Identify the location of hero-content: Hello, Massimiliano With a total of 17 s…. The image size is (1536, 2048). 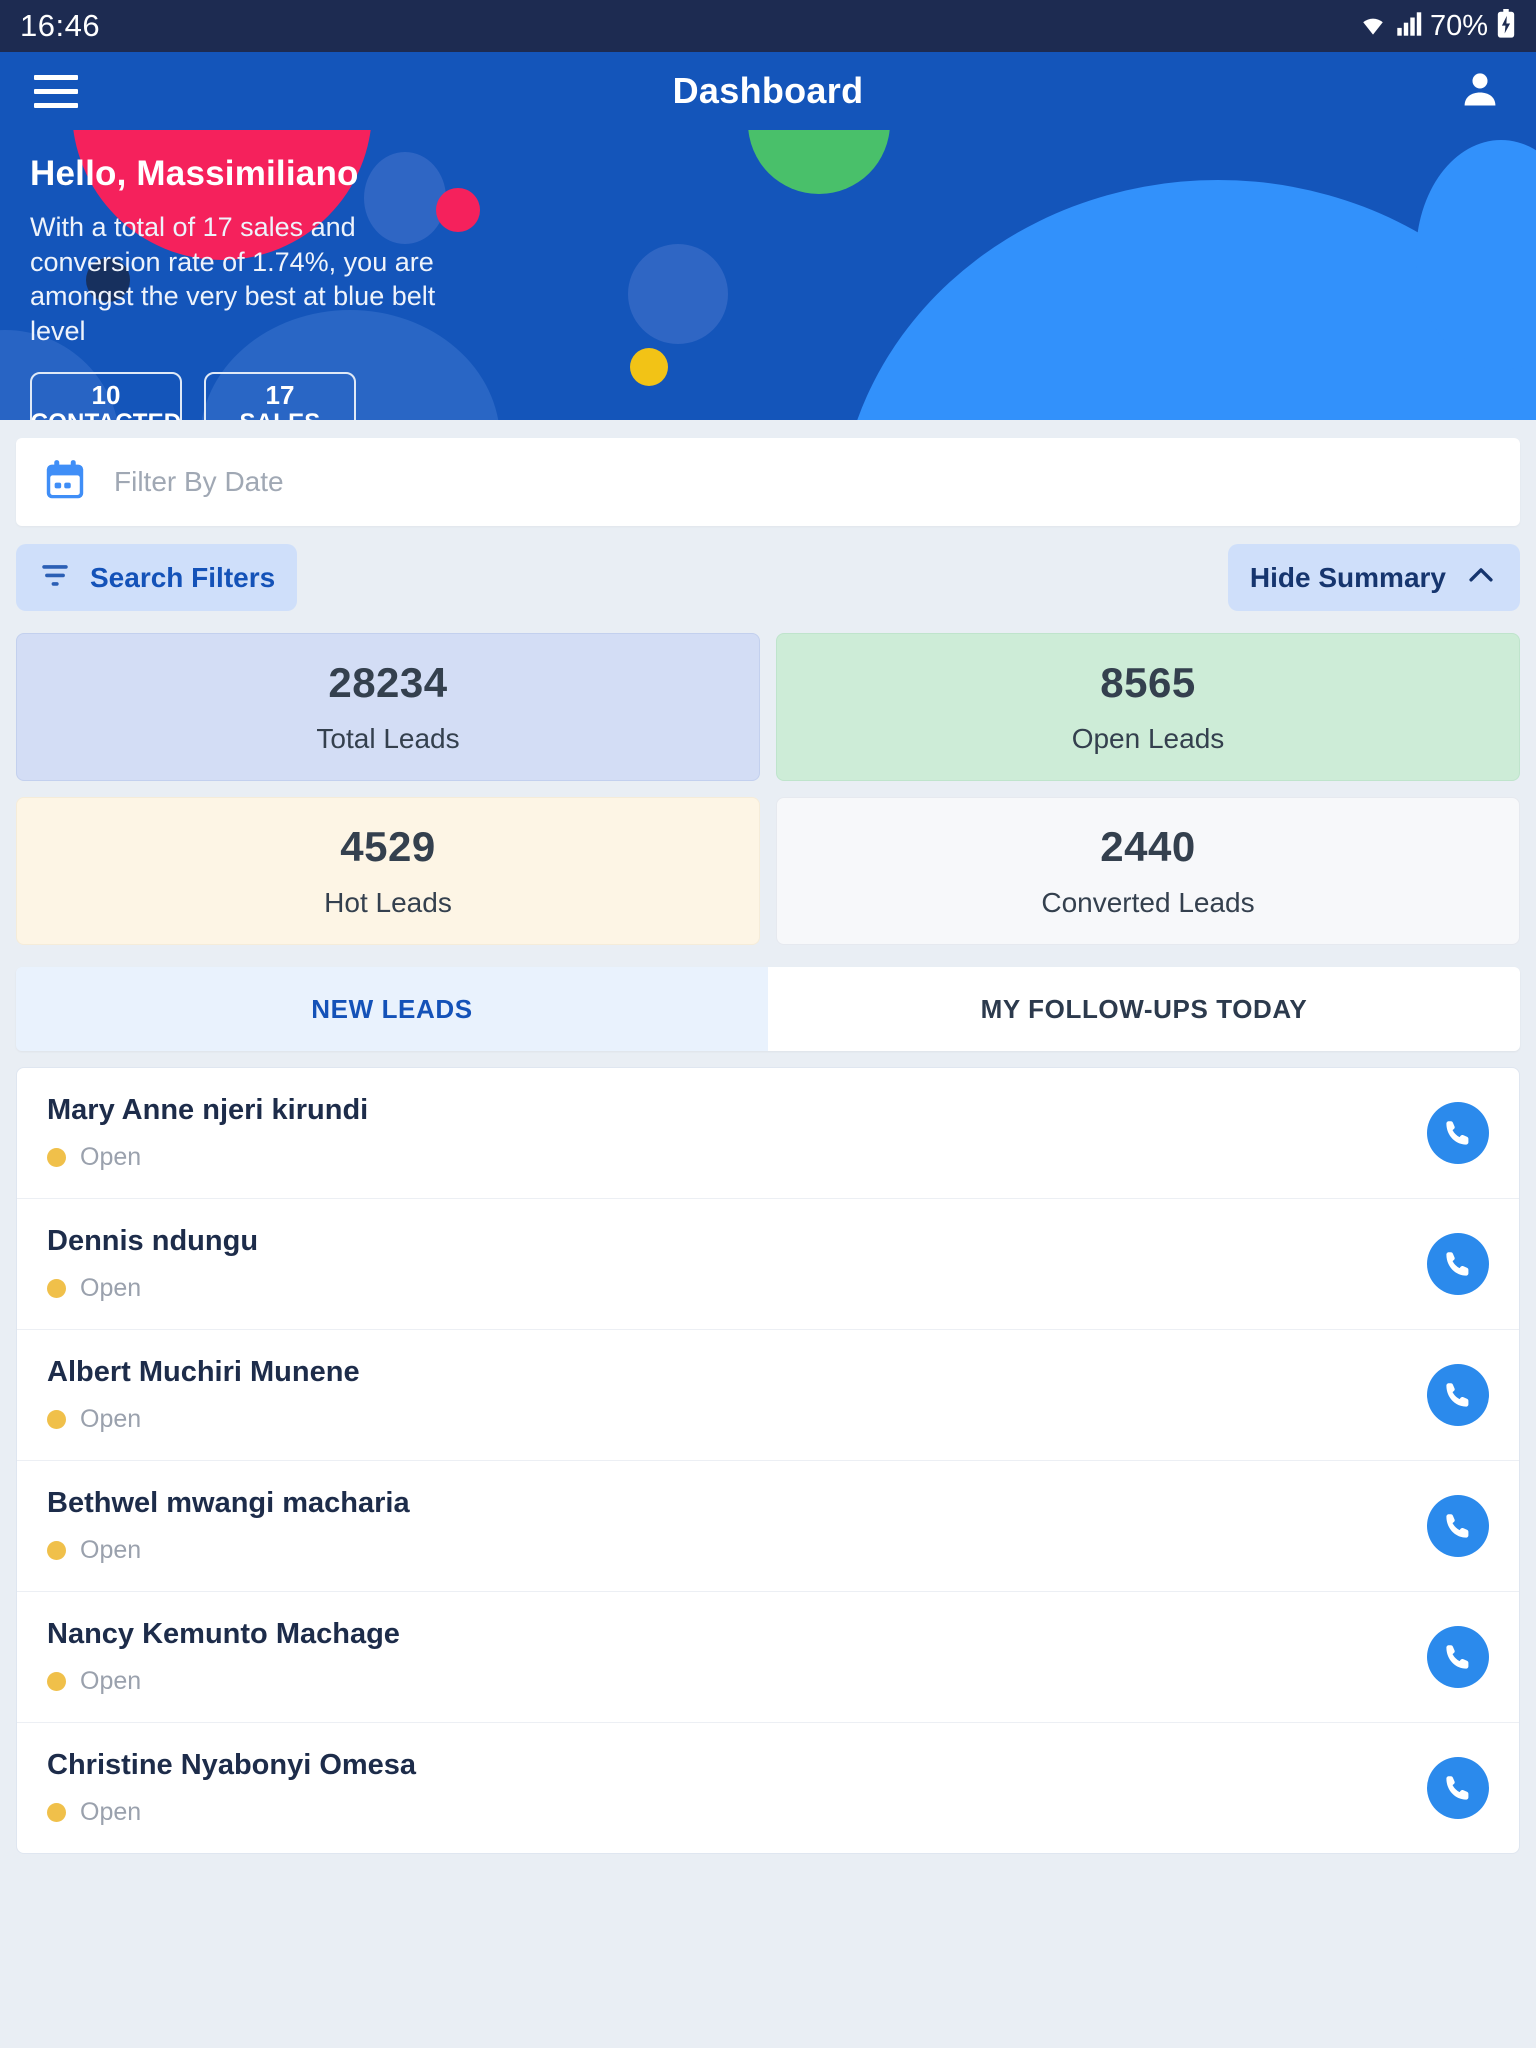
(768, 275).